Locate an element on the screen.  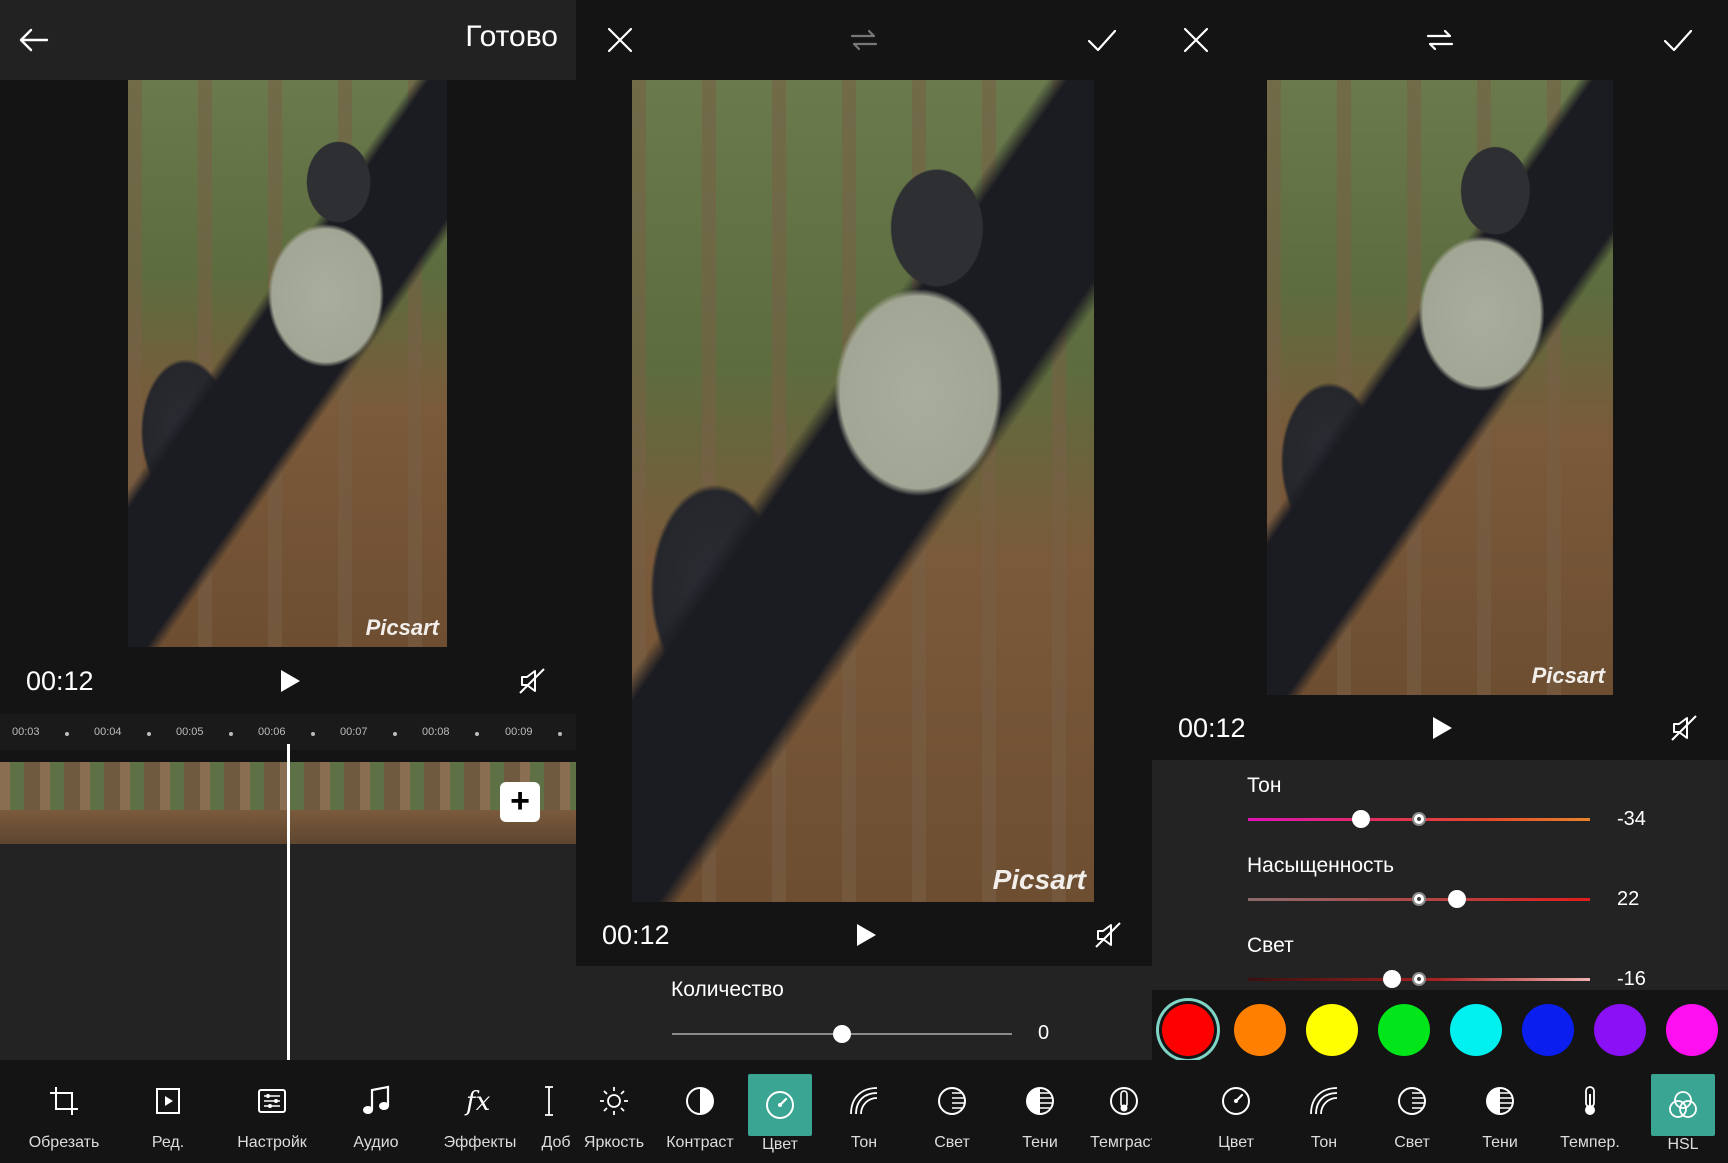
tool-label: Аудио is located at coordinates (376, 1142).